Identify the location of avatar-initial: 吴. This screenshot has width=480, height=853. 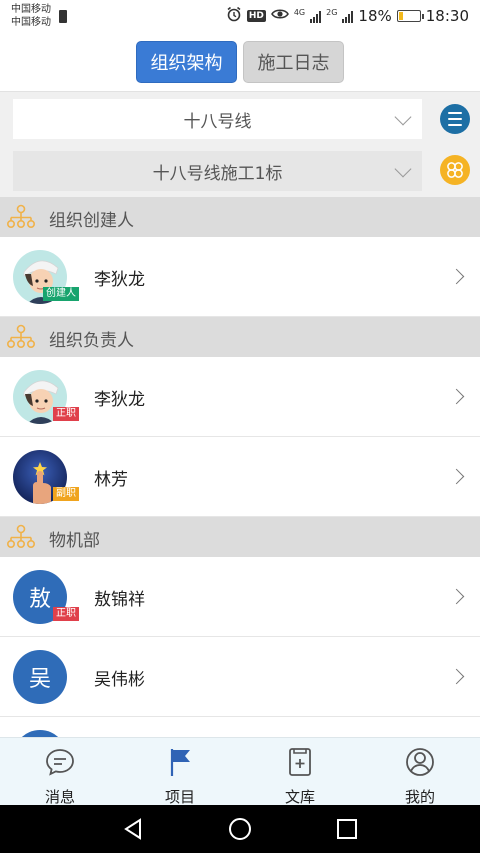
(40, 677).